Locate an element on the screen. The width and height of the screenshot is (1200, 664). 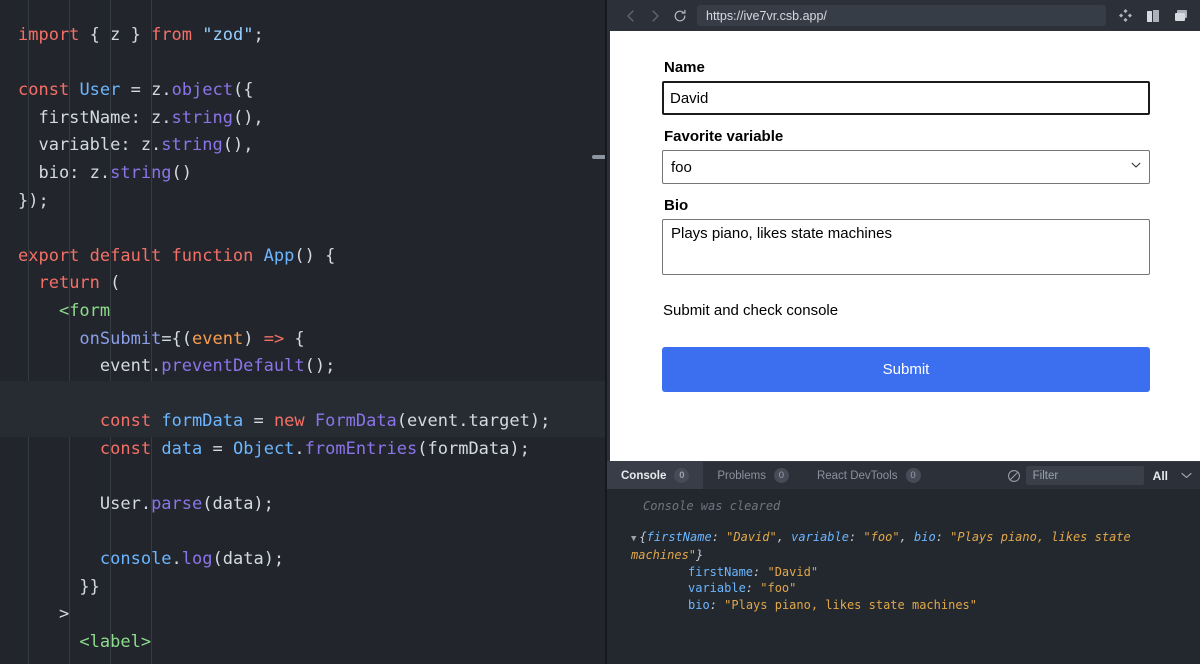
tab-console: Console 0 is located at coordinates (655, 475).